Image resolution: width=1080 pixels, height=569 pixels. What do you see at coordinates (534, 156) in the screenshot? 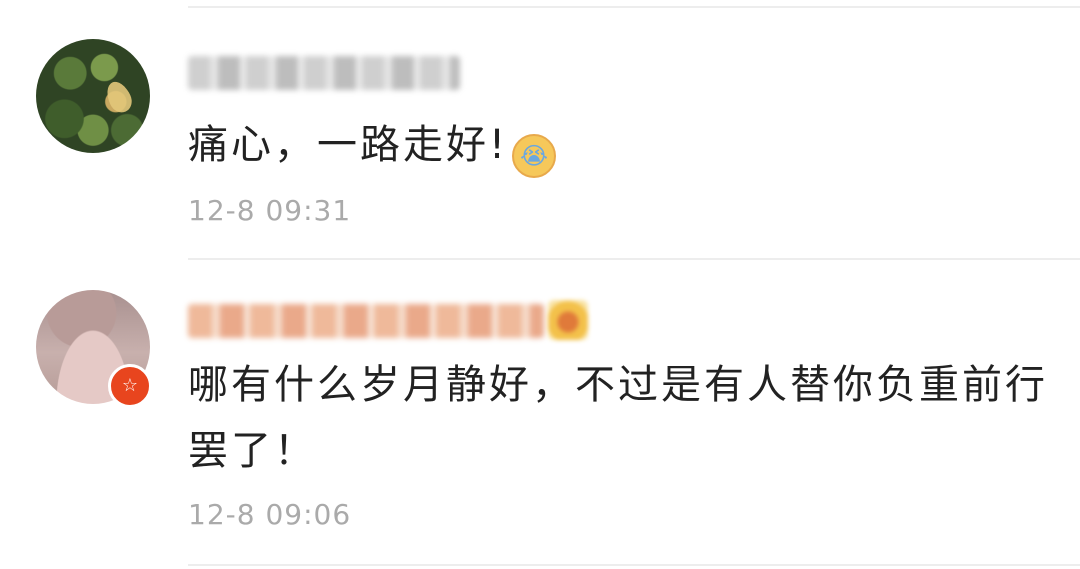
I see `crying-face-emoji-icon: 😭` at bounding box center [534, 156].